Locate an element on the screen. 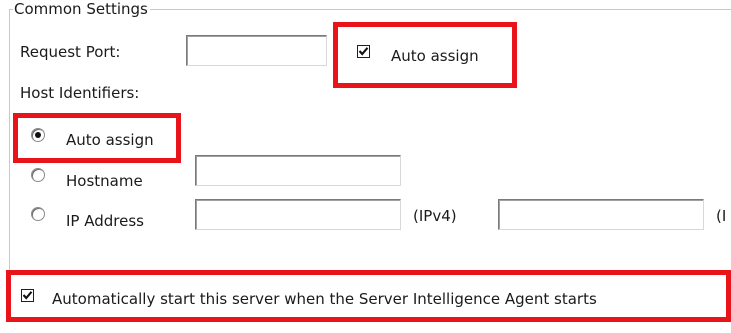  ip-address-radio is located at coordinates (38, 214).